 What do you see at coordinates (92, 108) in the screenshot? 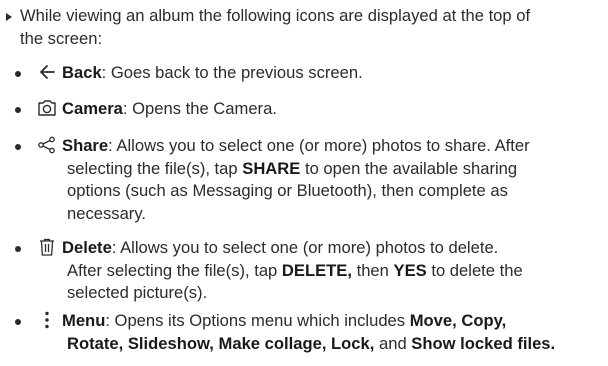
I see `term-camera: Camera` at bounding box center [92, 108].